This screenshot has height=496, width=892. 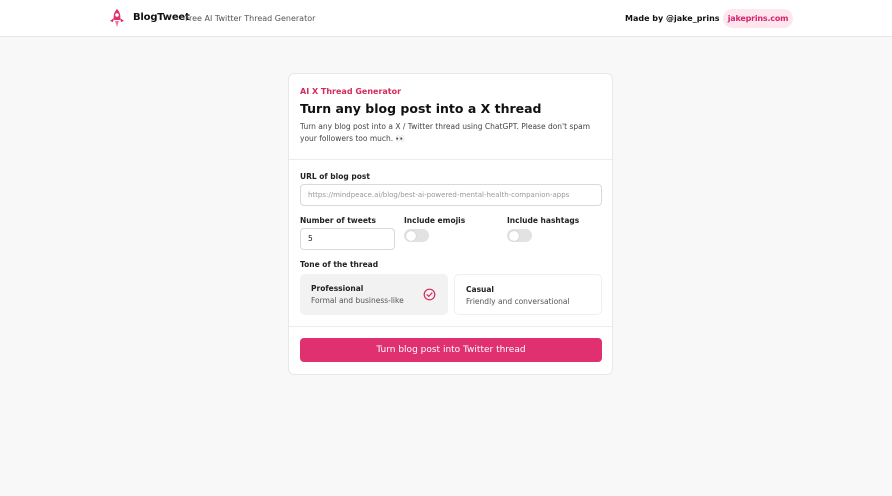 What do you see at coordinates (347, 239) in the screenshot?
I see `tweets-count-input: 5` at bounding box center [347, 239].